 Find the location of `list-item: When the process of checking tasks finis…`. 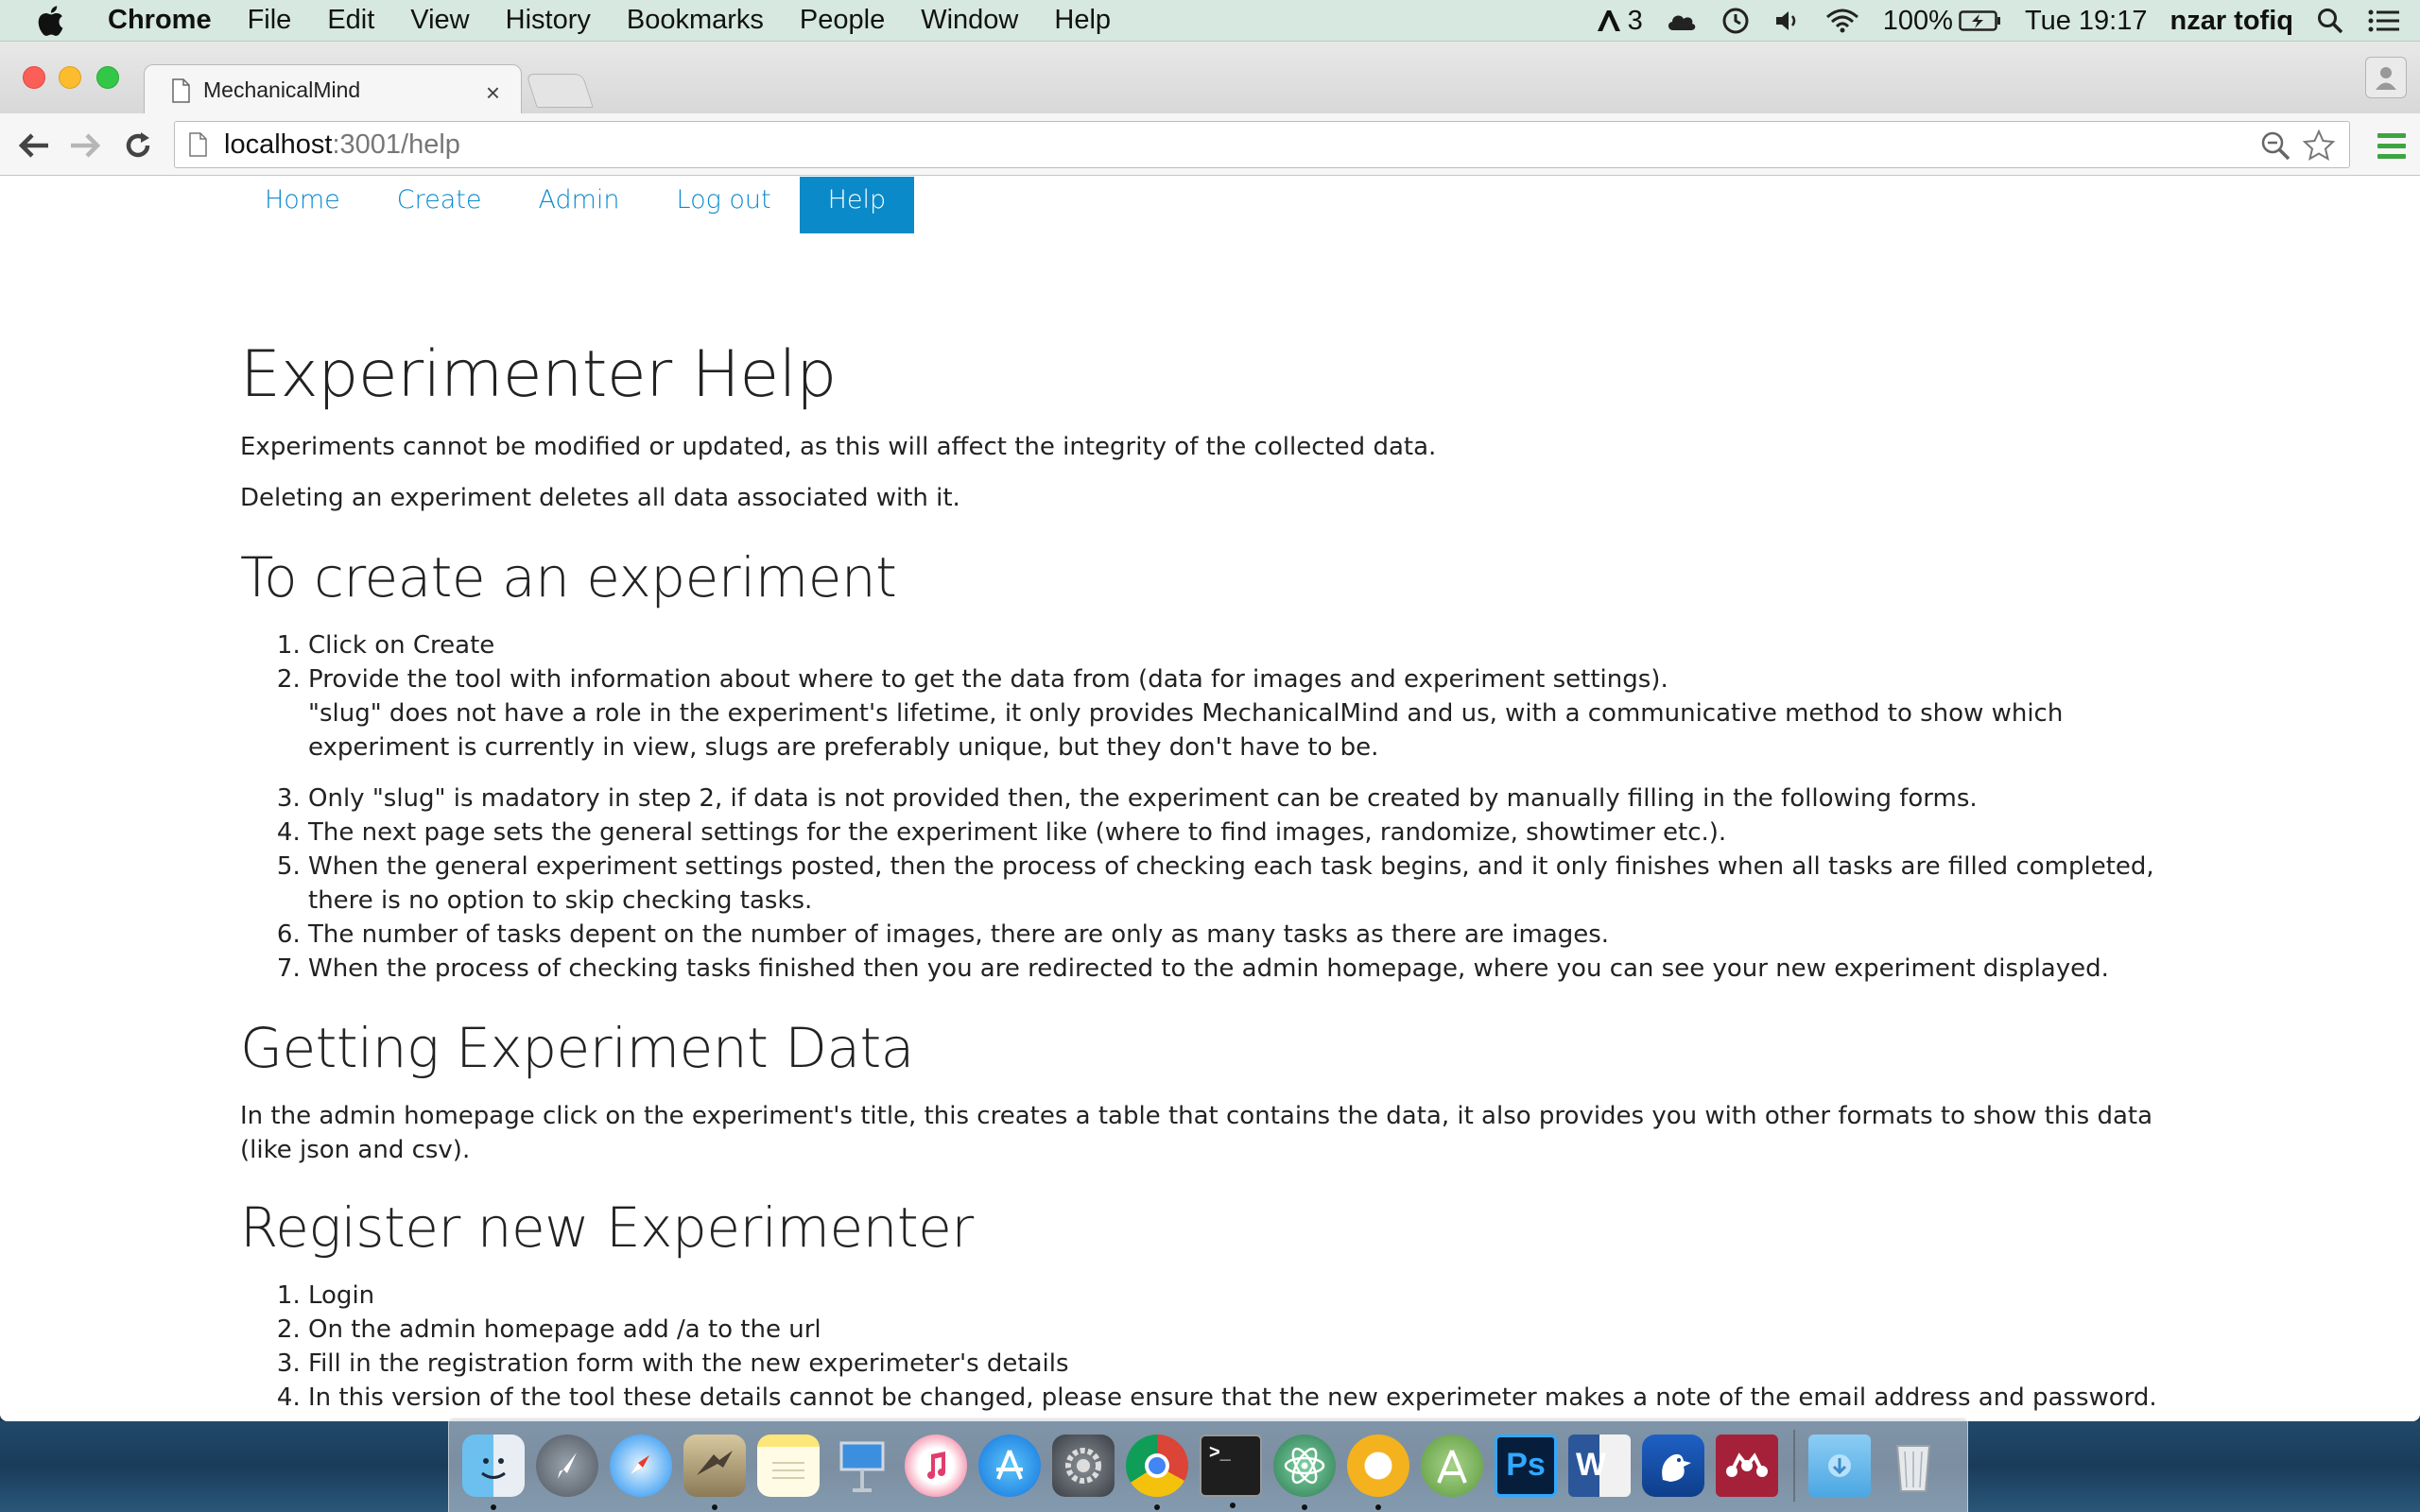

list-item: When the process of checking tasks finis… is located at coordinates (1247, 969).